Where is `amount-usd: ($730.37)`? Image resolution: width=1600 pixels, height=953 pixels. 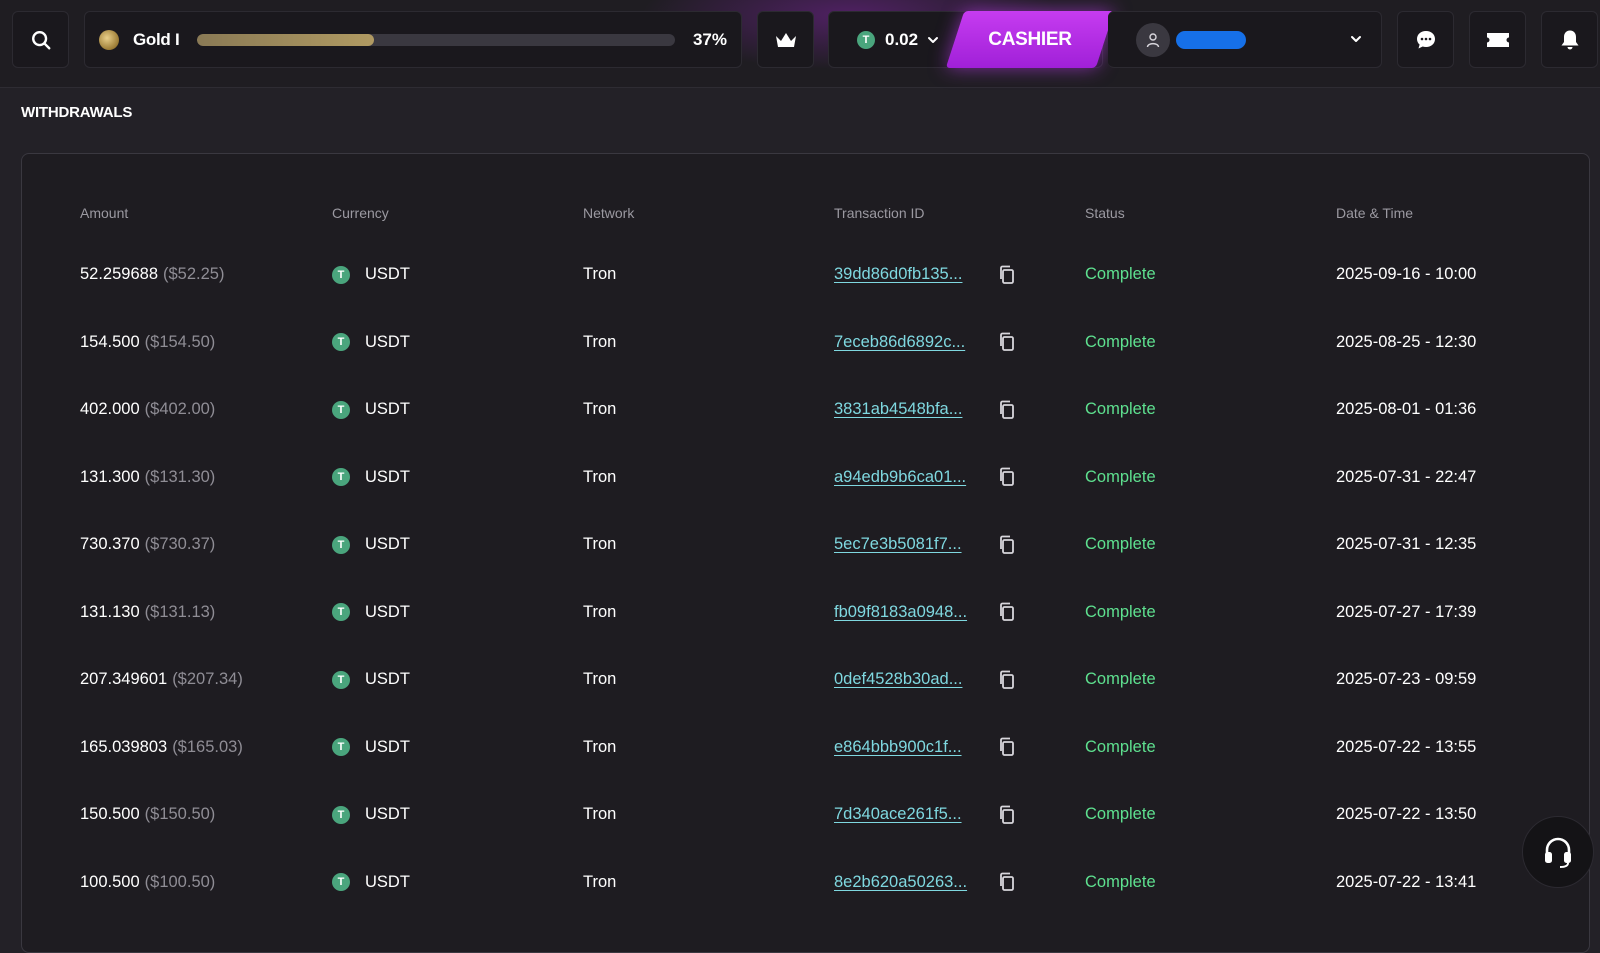
amount-usd: ($730.37) is located at coordinates (180, 544).